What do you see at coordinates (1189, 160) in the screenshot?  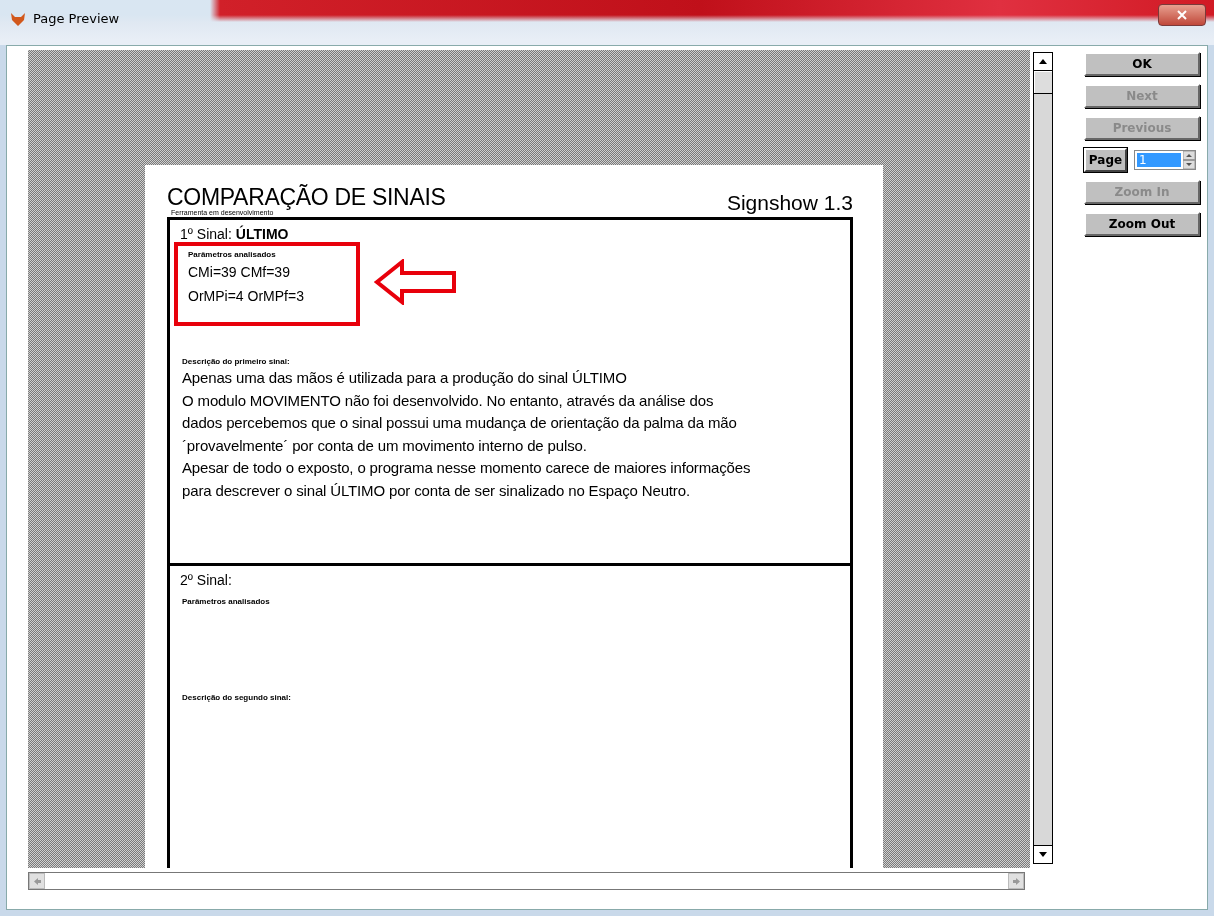 I see `spin-arrows-icon` at bounding box center [1189, 160].